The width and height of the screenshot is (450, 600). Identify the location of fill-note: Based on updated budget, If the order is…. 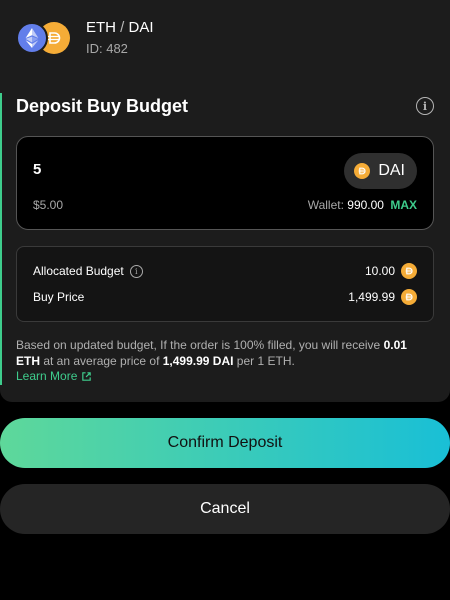
(221, 353).